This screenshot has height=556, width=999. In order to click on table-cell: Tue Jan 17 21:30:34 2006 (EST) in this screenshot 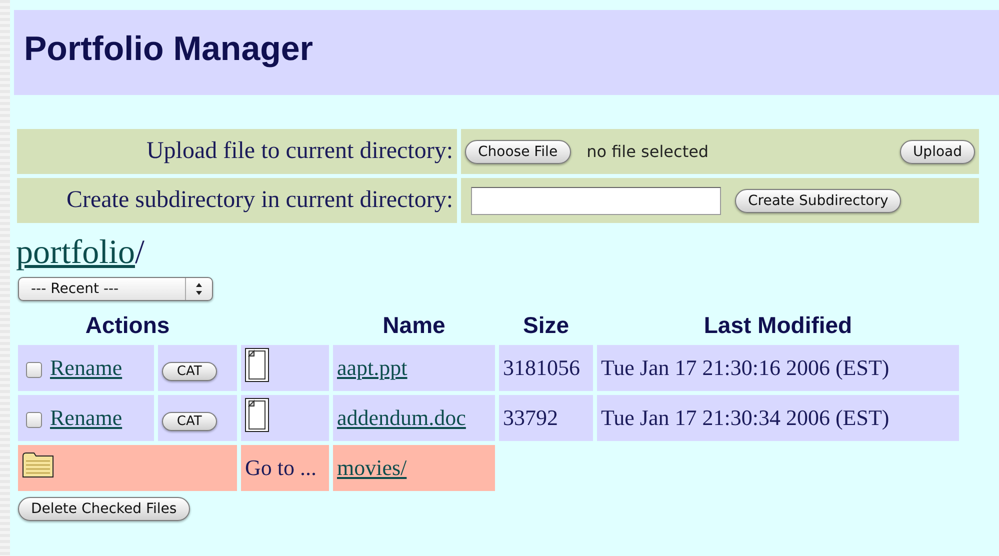, I will do `click(778, 418)`.